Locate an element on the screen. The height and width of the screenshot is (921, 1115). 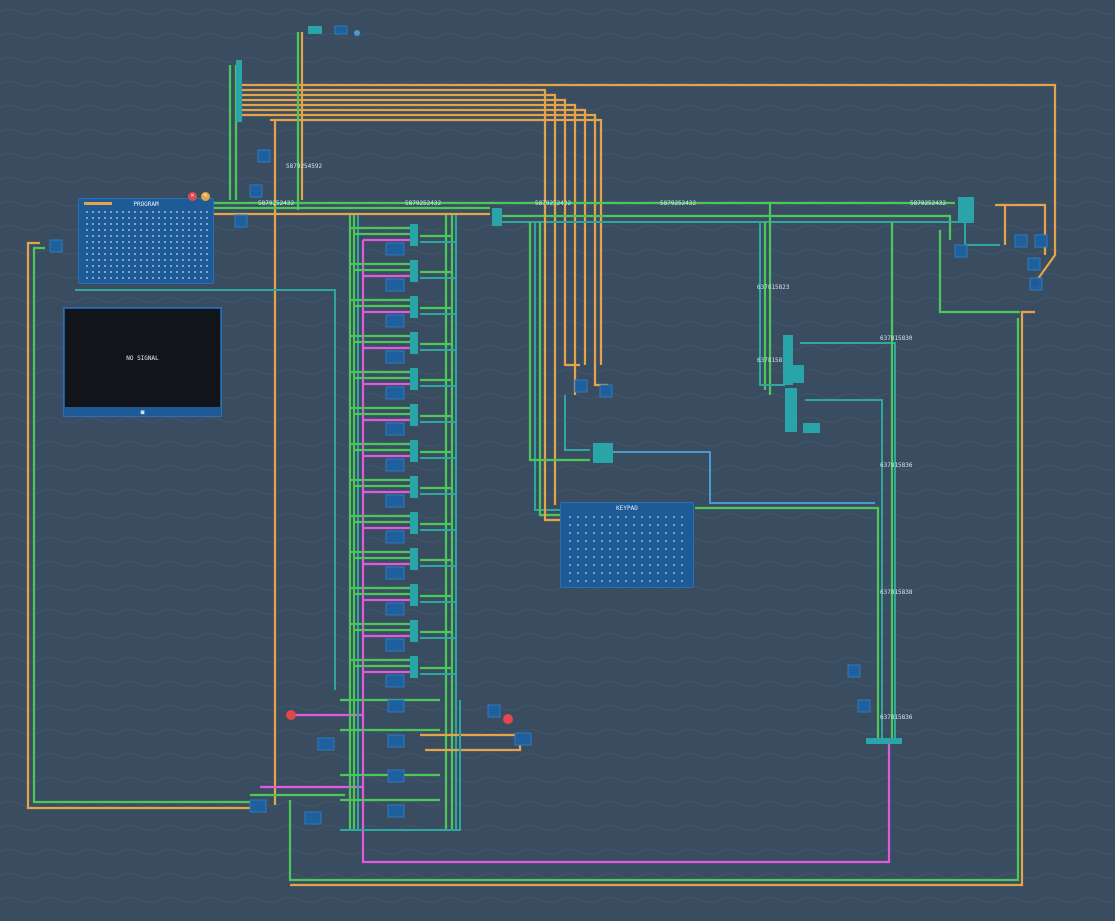
keypad-panel: KEYPAD is located at coordinates (627, 545).